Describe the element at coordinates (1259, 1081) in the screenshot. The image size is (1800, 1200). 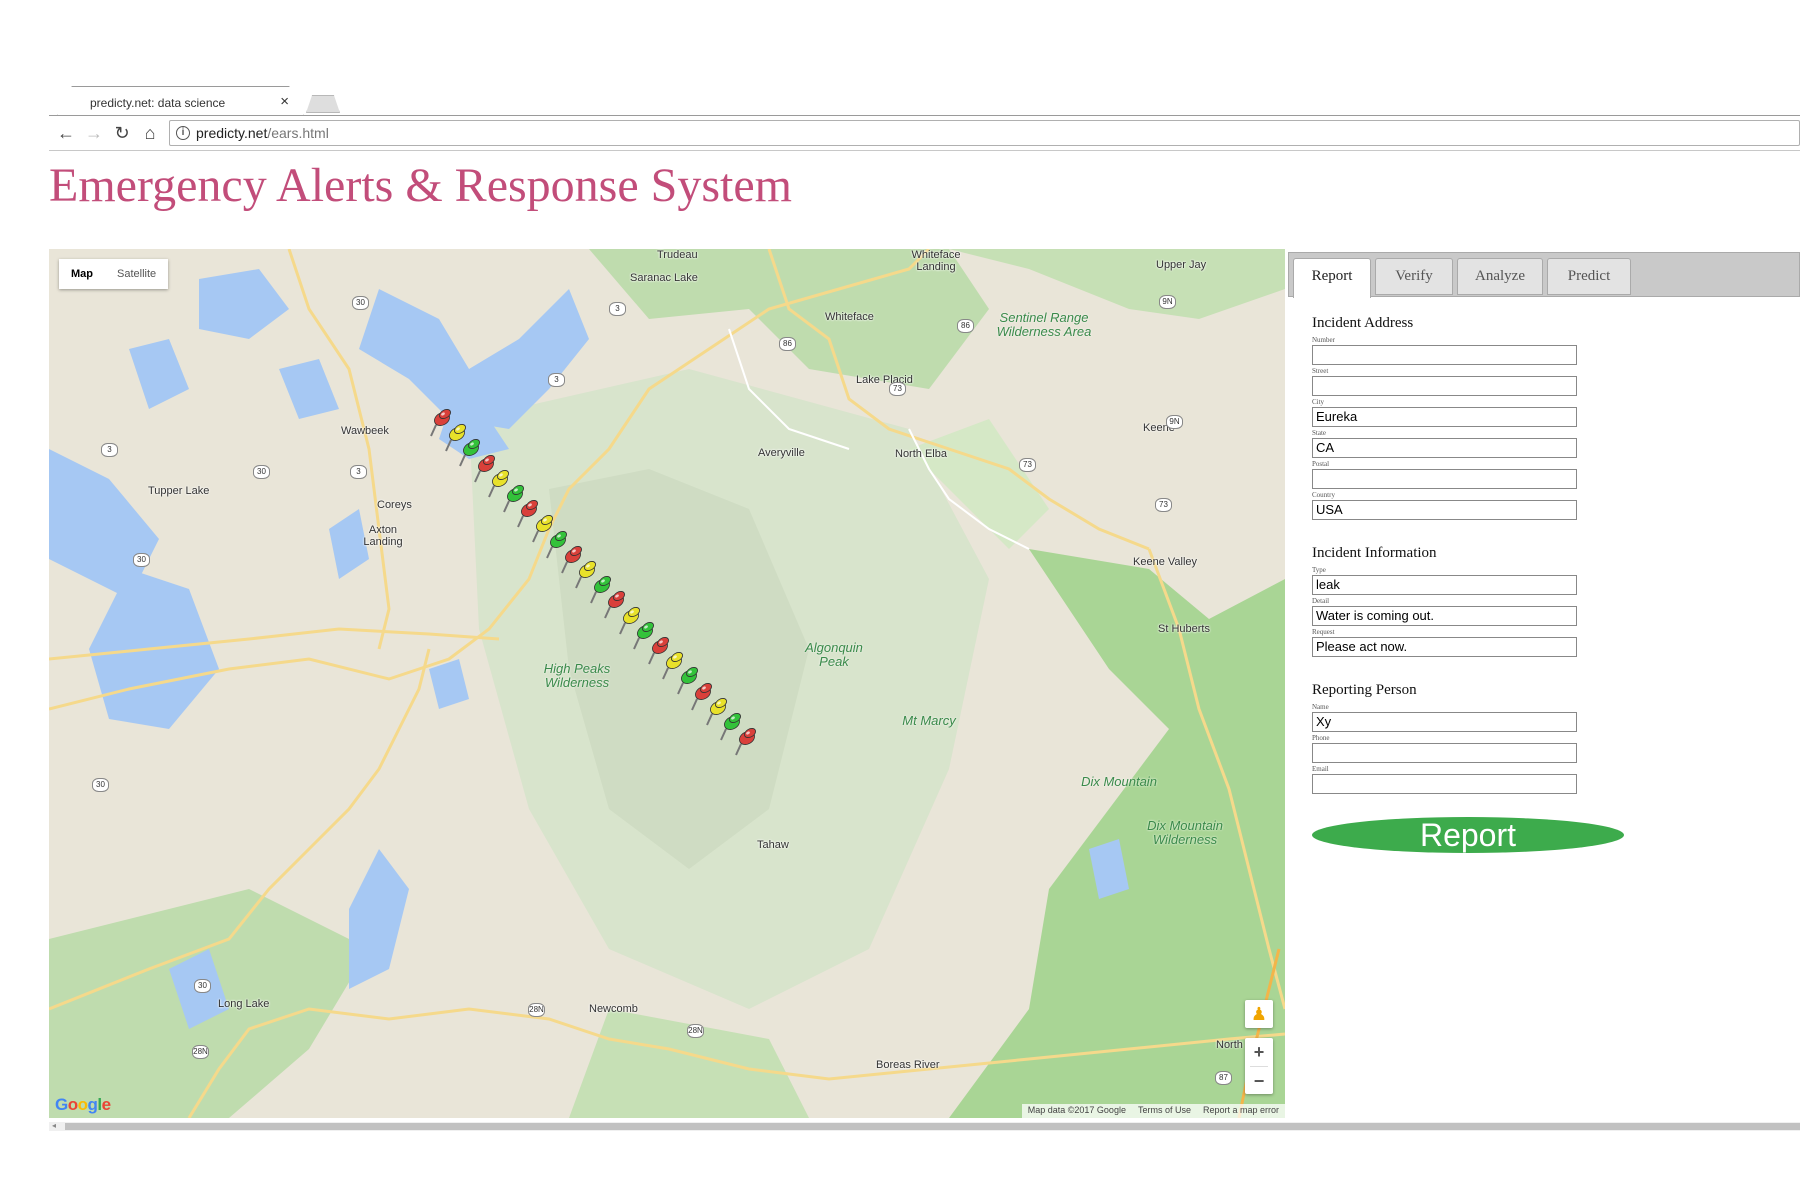
I see `zoom-out-button: −` at that location.